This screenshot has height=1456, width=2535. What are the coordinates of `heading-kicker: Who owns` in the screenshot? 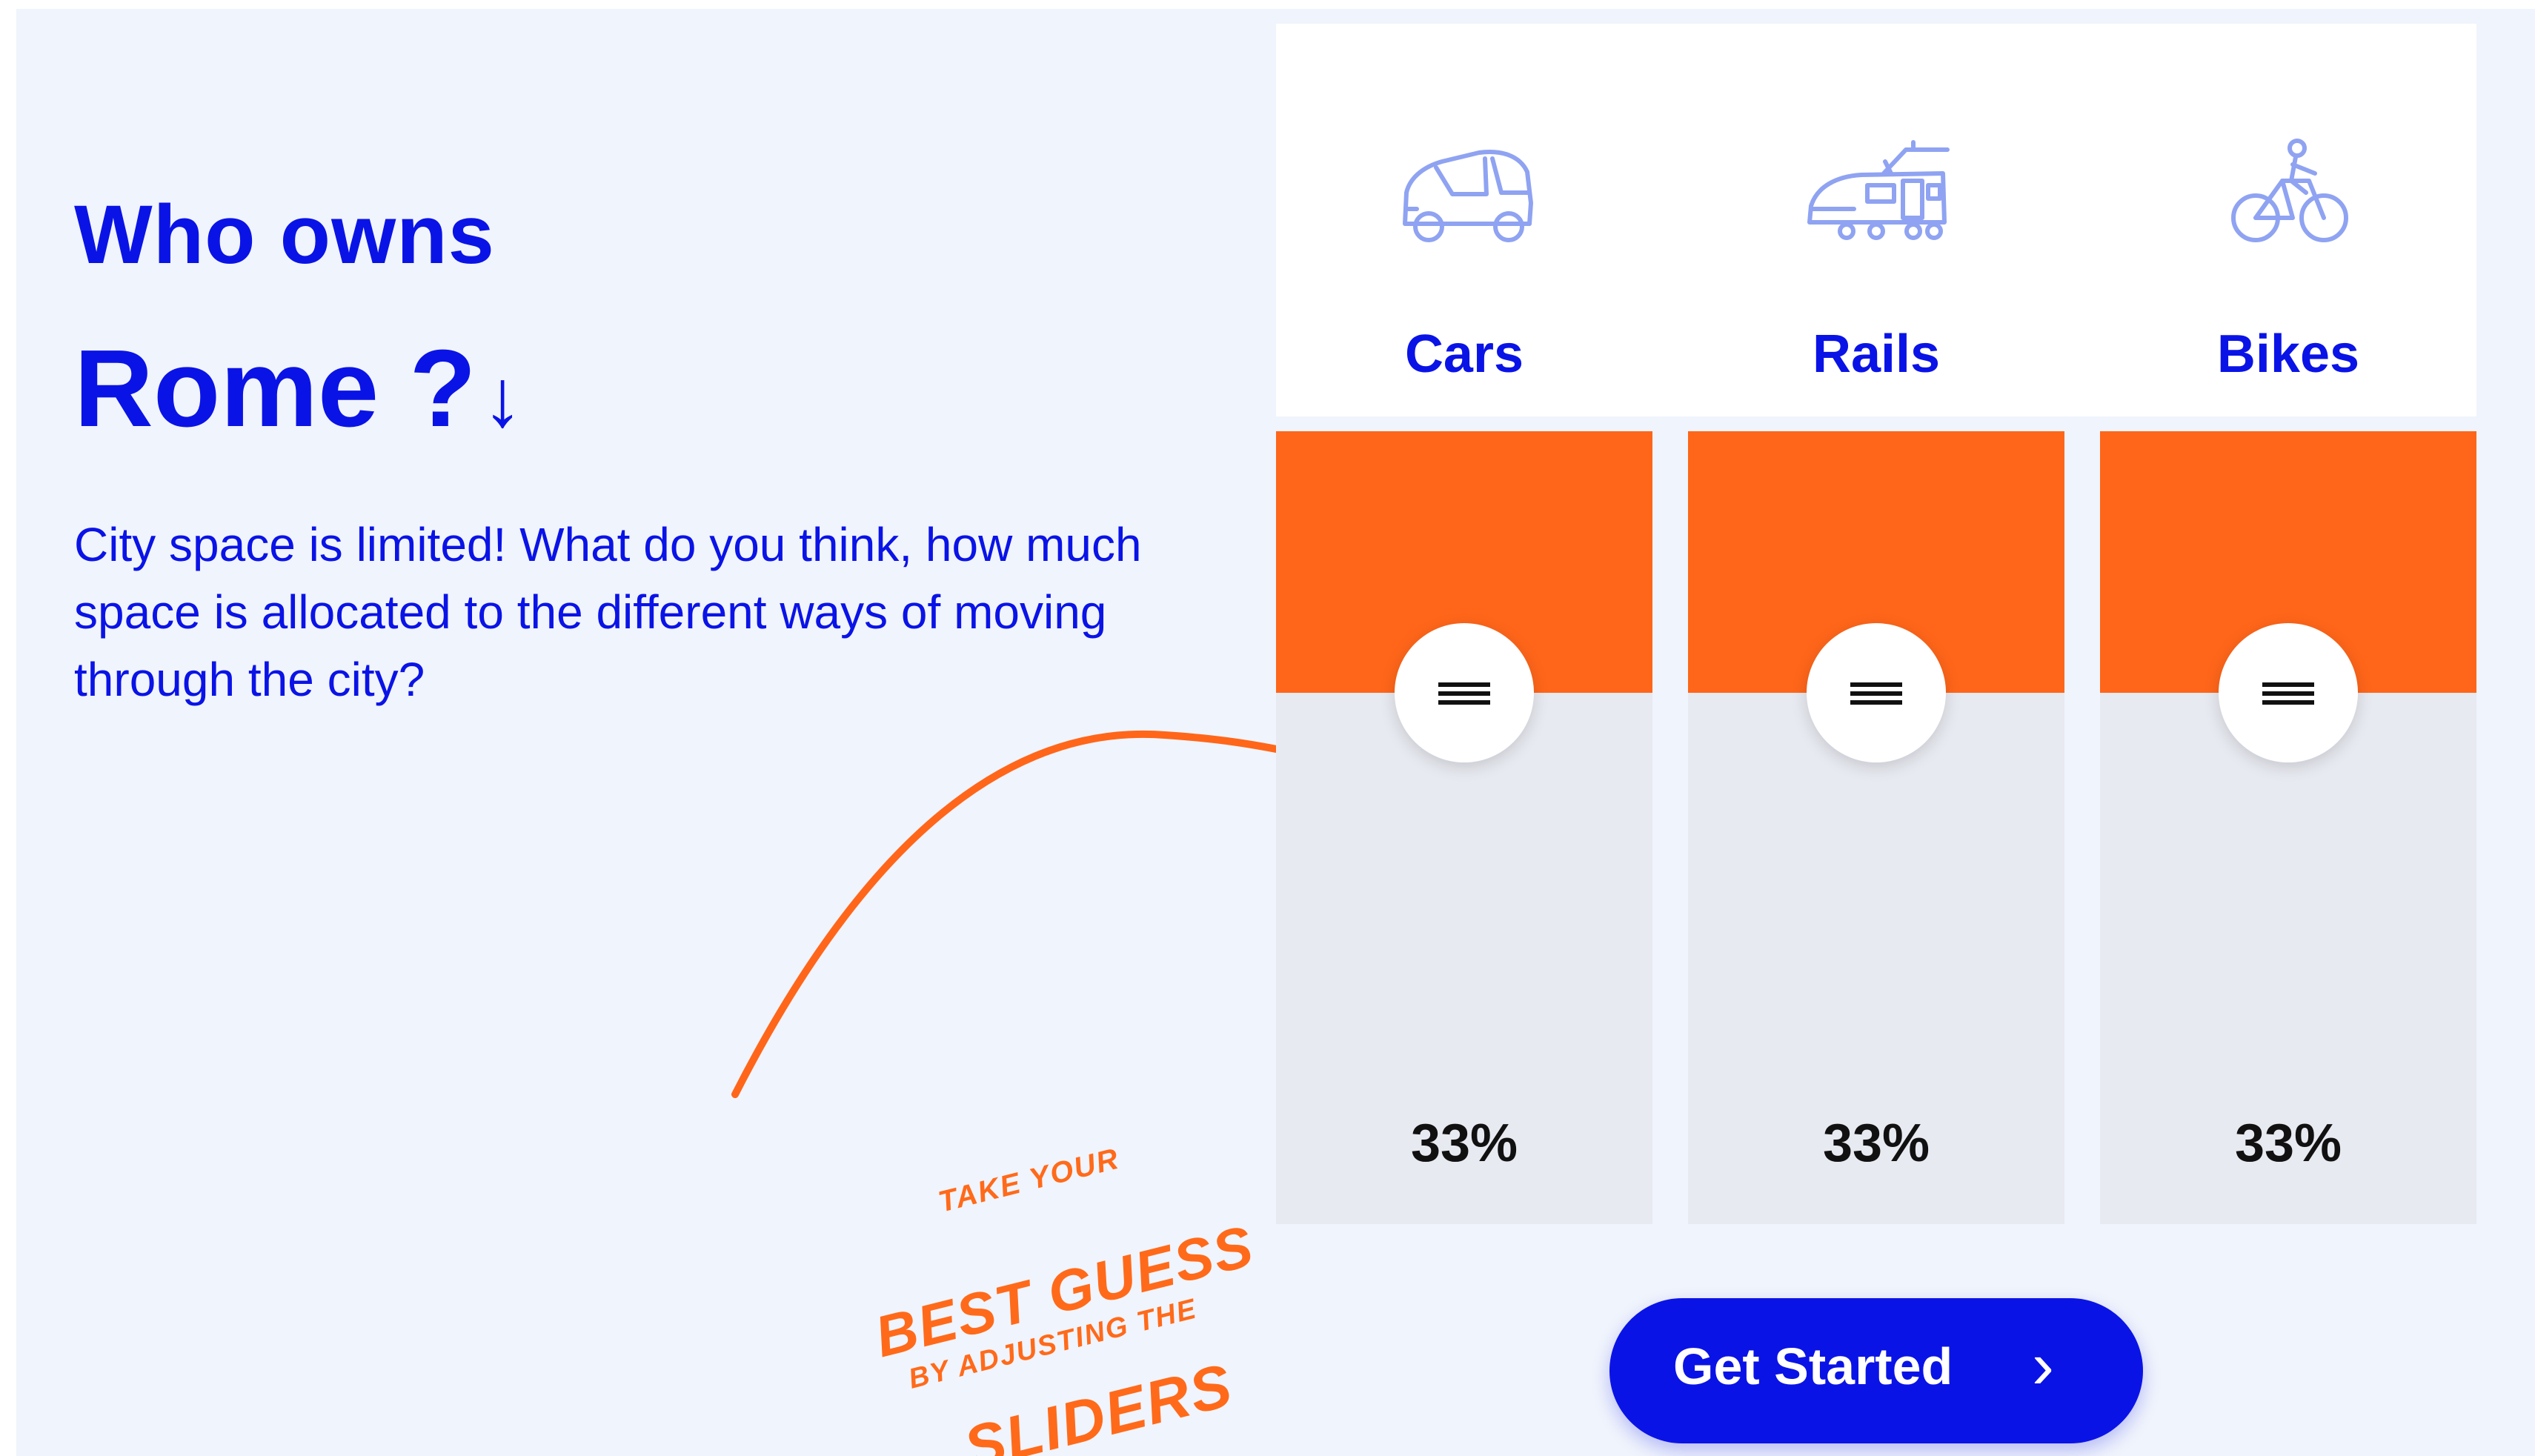 It's located at (284, 234).